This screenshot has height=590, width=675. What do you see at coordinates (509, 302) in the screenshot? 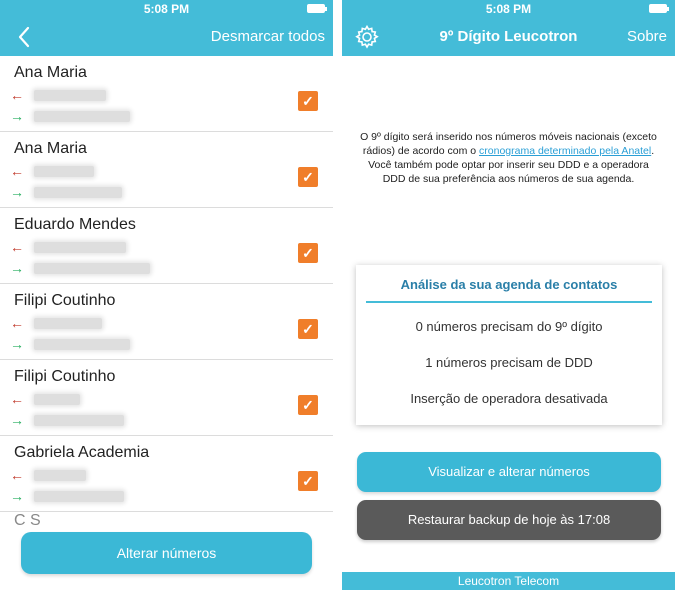
I see `card-divider` at bounding box center [509, 302].